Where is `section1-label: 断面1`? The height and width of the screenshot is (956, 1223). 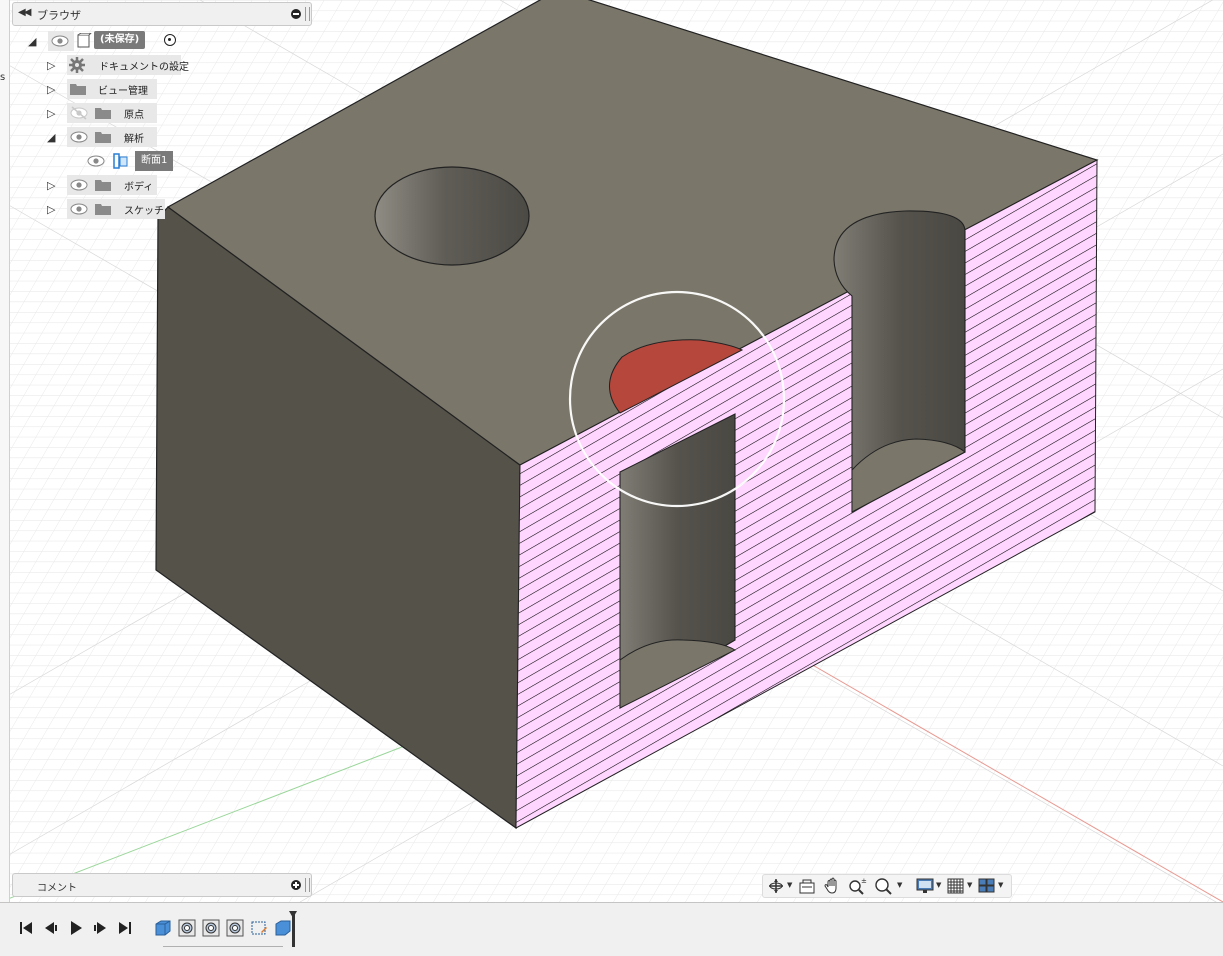 section1-label: 断面1 is located at coordinates (154, 161).